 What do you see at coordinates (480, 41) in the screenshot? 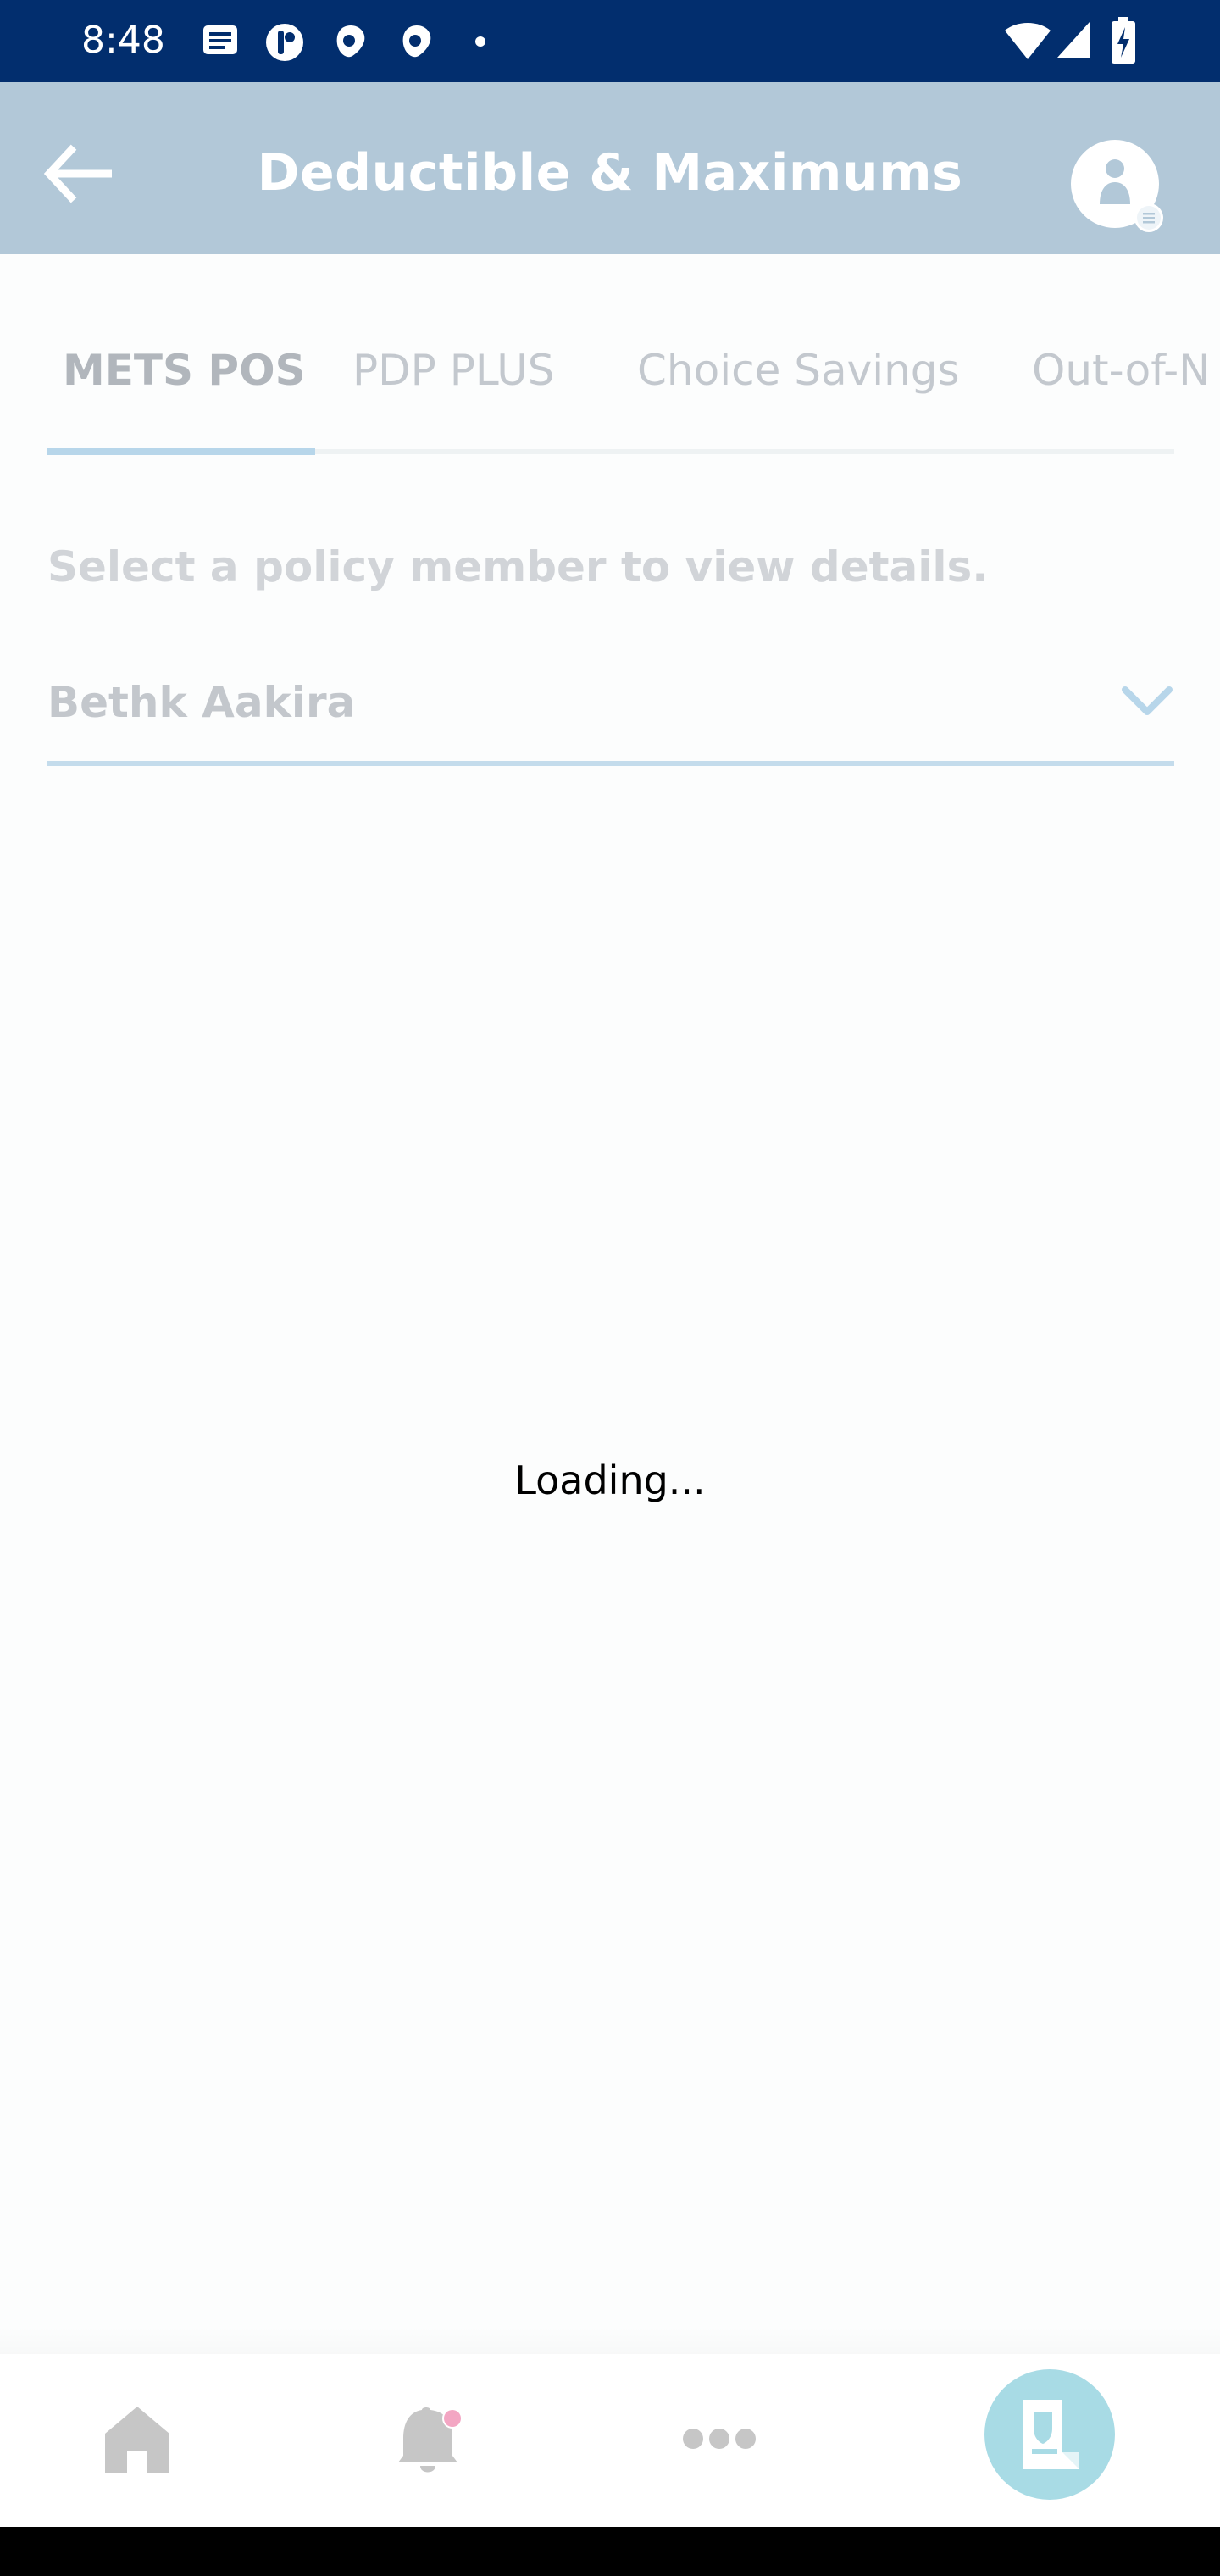
I see `dot-icon` at bounding box center [480, 41].